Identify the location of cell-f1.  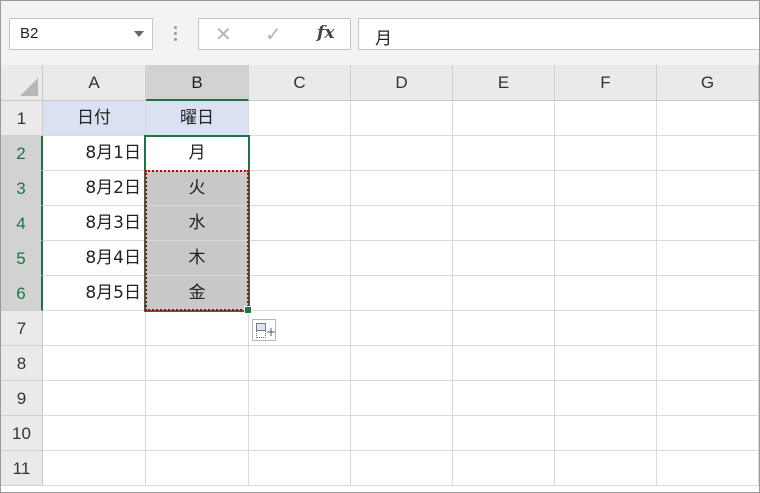
(606, 118).